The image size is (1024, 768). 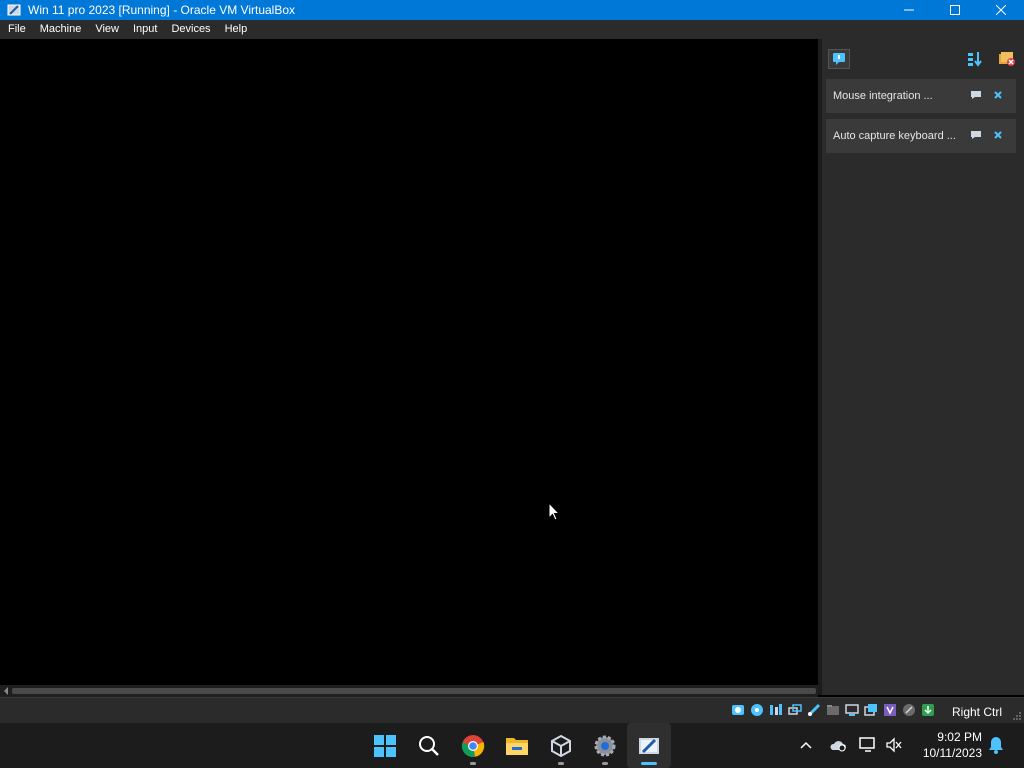 I want to click on notification-toolbar, so click(x=923, y=58).